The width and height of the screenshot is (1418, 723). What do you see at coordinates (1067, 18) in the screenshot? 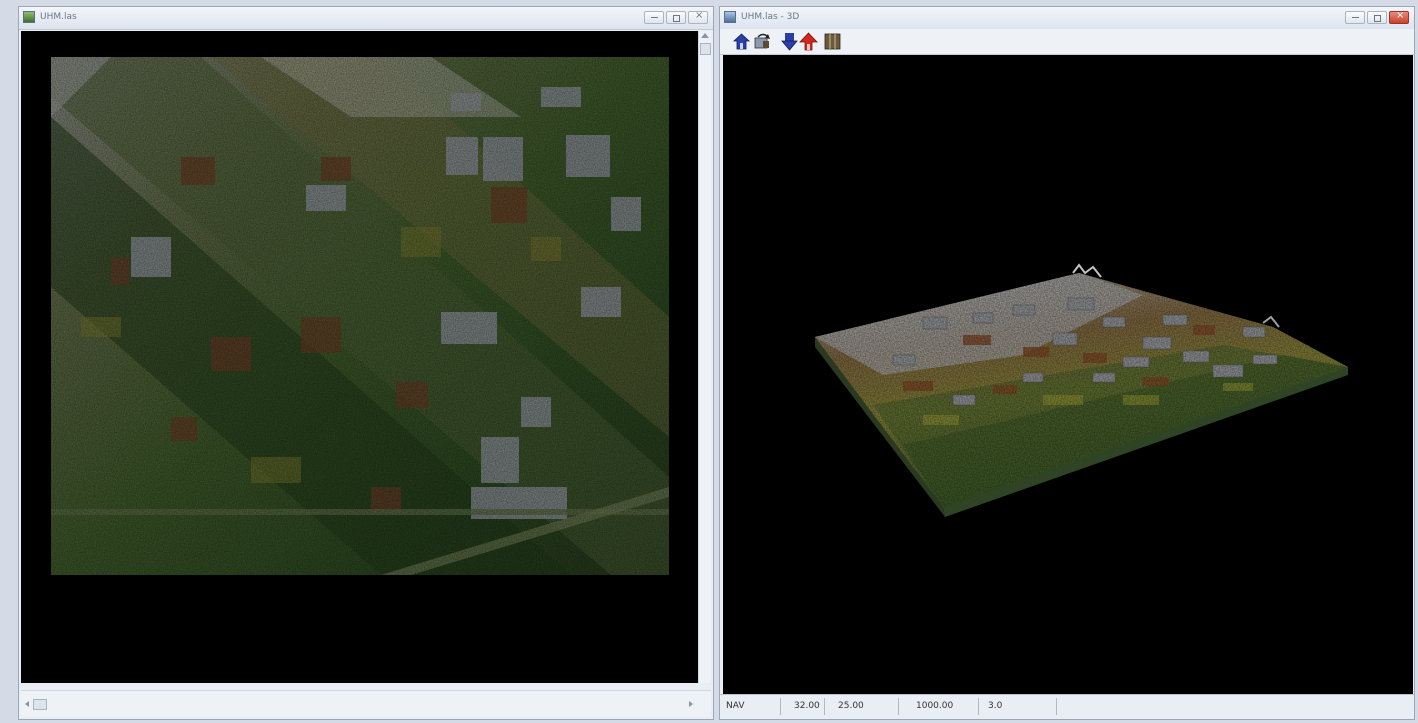
I see `title-bar-3d: UHM.las - 3D` at bounding box center [1067, 18].